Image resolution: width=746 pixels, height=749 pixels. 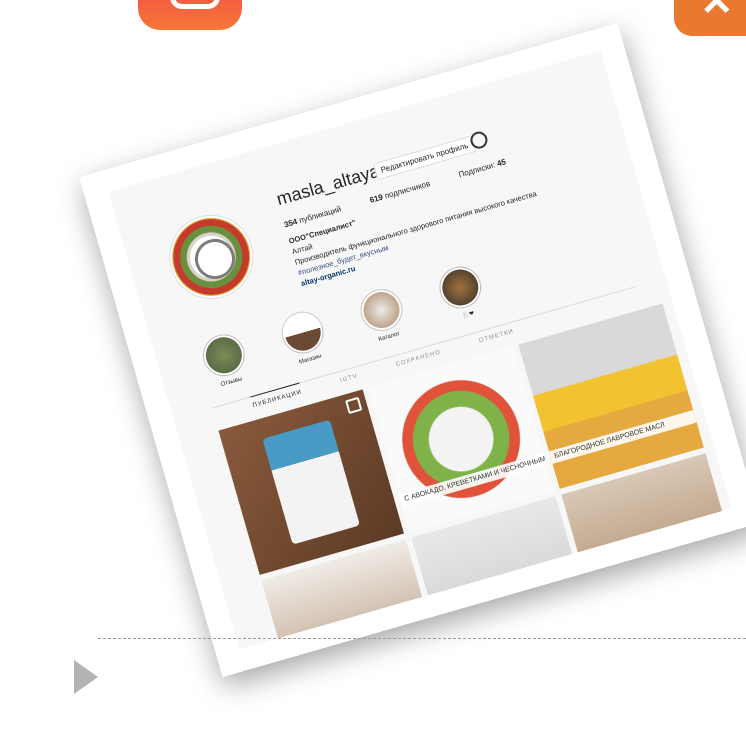 What do you see at coordinates (622, 437) in the screenshot?
I see `post-caption: БЛАГОРОДНОЕ ЛАВРОВОЕ МАСЛ` at bounding box center [622, 437].